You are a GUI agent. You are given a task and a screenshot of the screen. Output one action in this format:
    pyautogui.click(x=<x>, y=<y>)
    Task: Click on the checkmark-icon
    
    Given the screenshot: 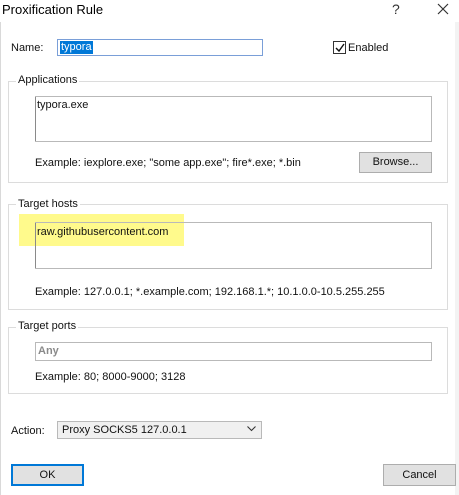 What is the action you would take?
    pyautogui.click(x=340, y=48)
    